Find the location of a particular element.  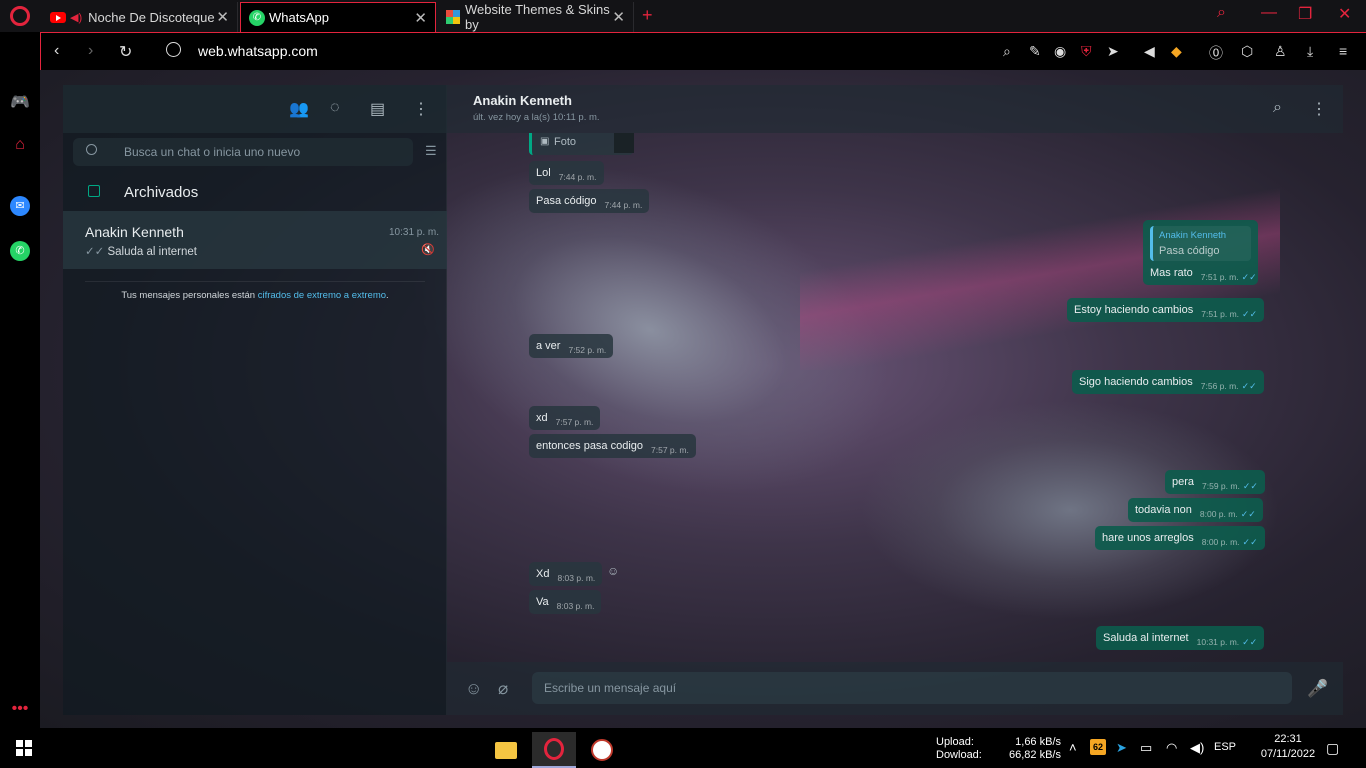

message-text: Va is located at coordinates (542, 602).